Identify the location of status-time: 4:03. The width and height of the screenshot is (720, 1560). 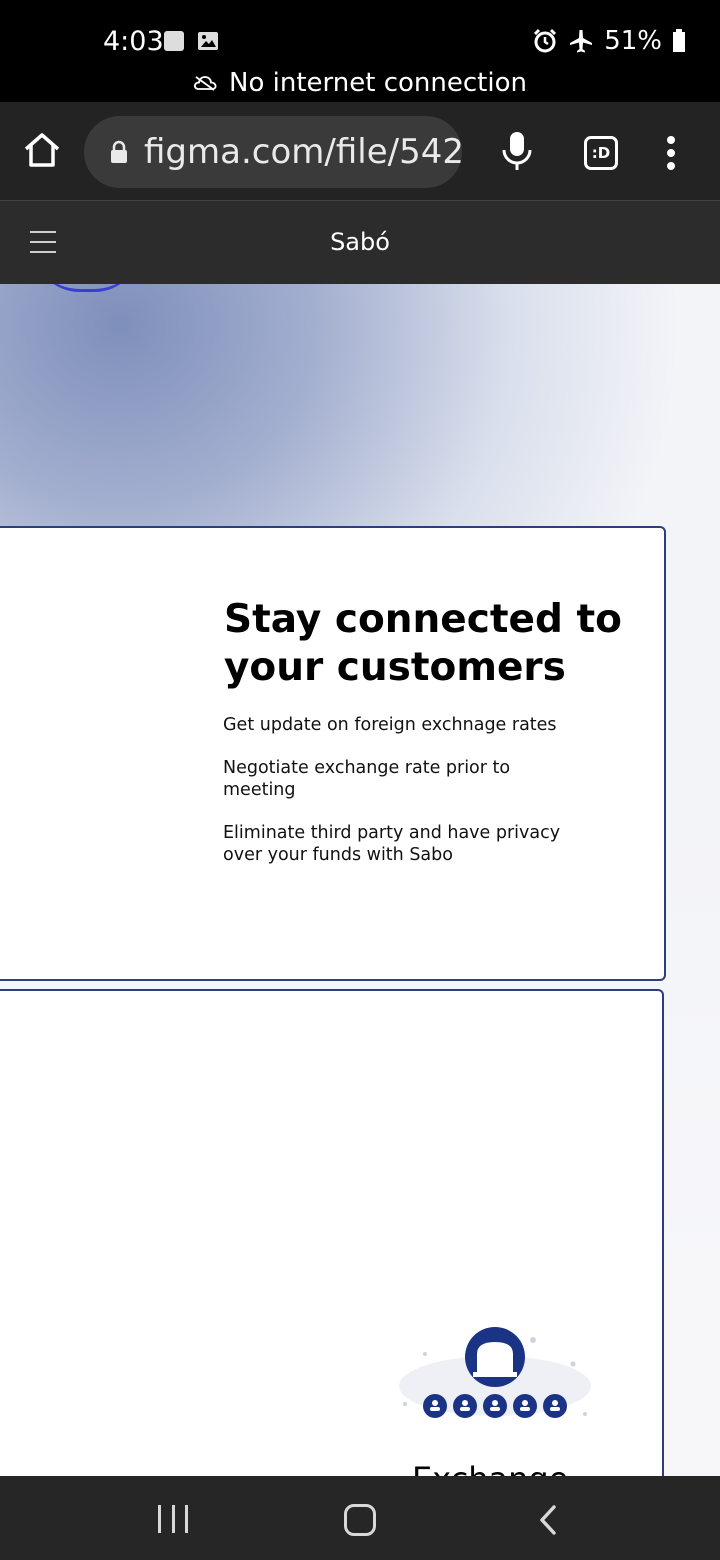
(133, 41).